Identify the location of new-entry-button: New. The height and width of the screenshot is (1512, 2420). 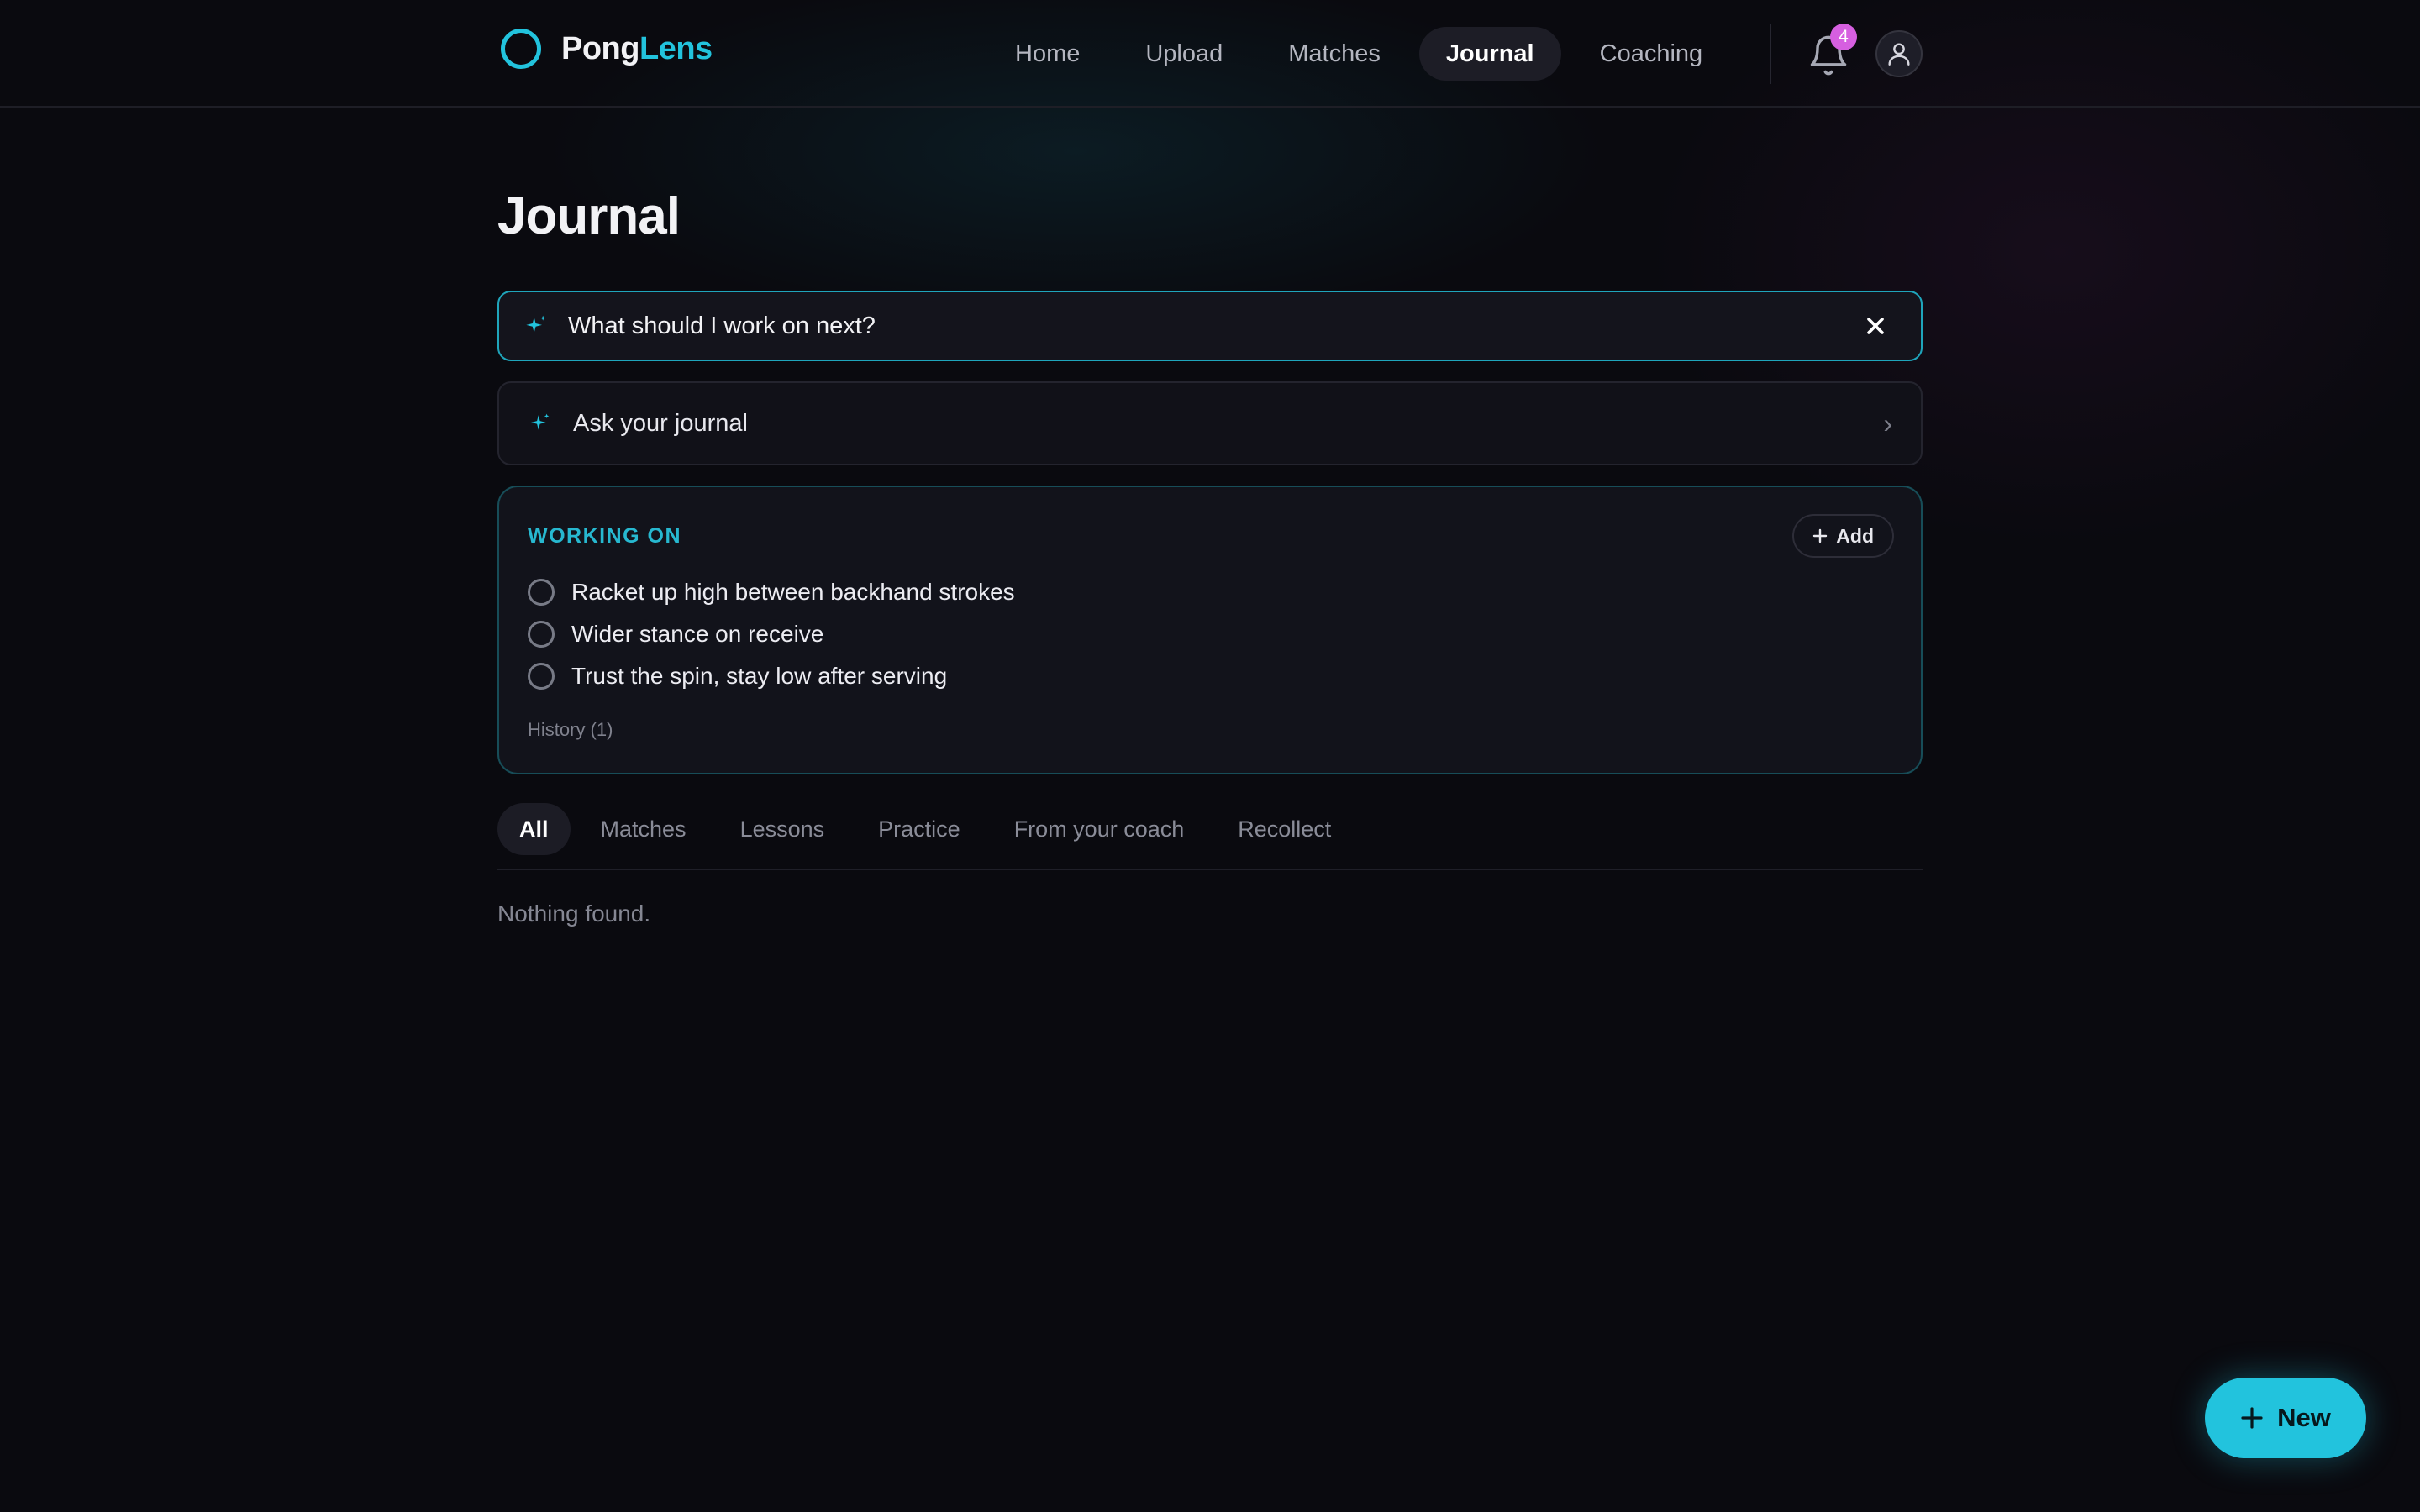
(2285, 1418).